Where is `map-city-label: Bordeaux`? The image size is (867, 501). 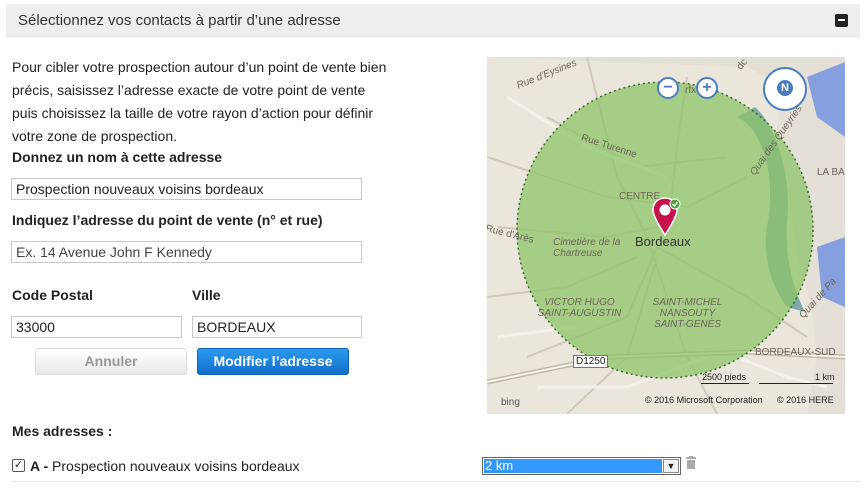 map-city-label: Bordeaux is located at coordinates (663, 241).